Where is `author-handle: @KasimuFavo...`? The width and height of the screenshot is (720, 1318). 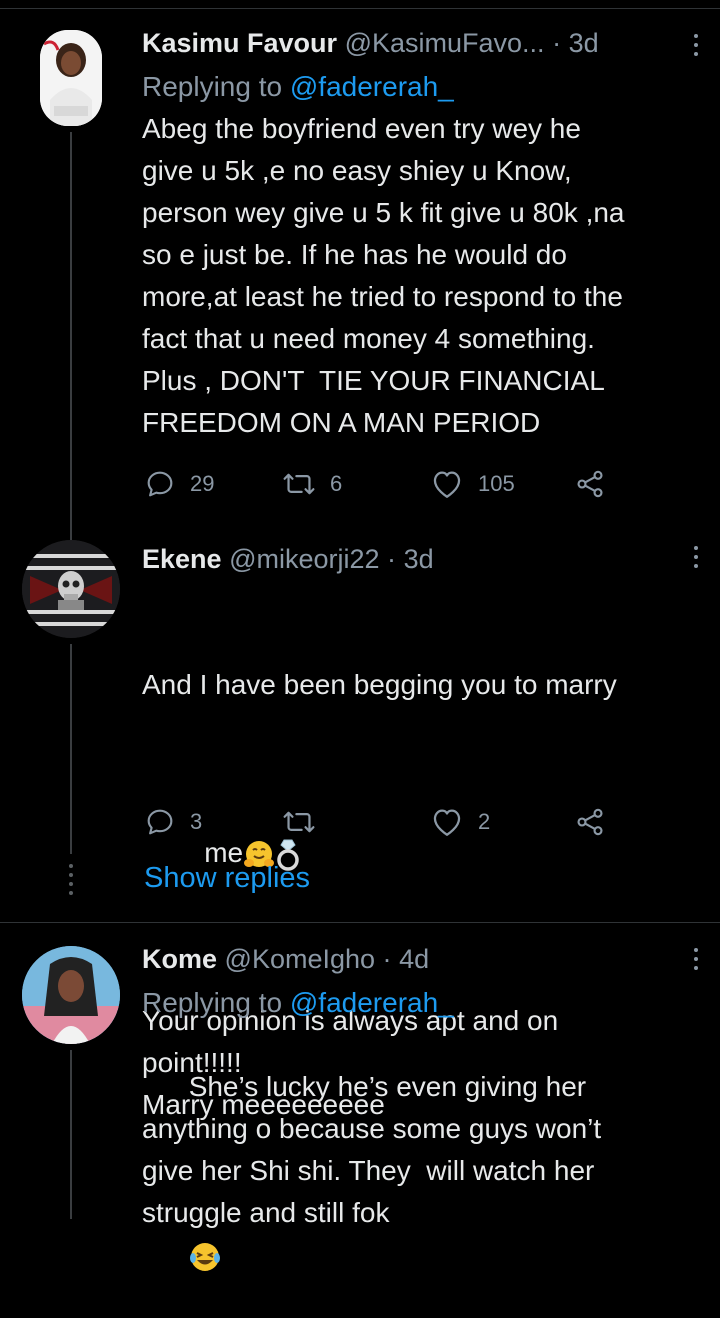 author-handle: @KasimuFavo... is located at coordinates (445, 43).